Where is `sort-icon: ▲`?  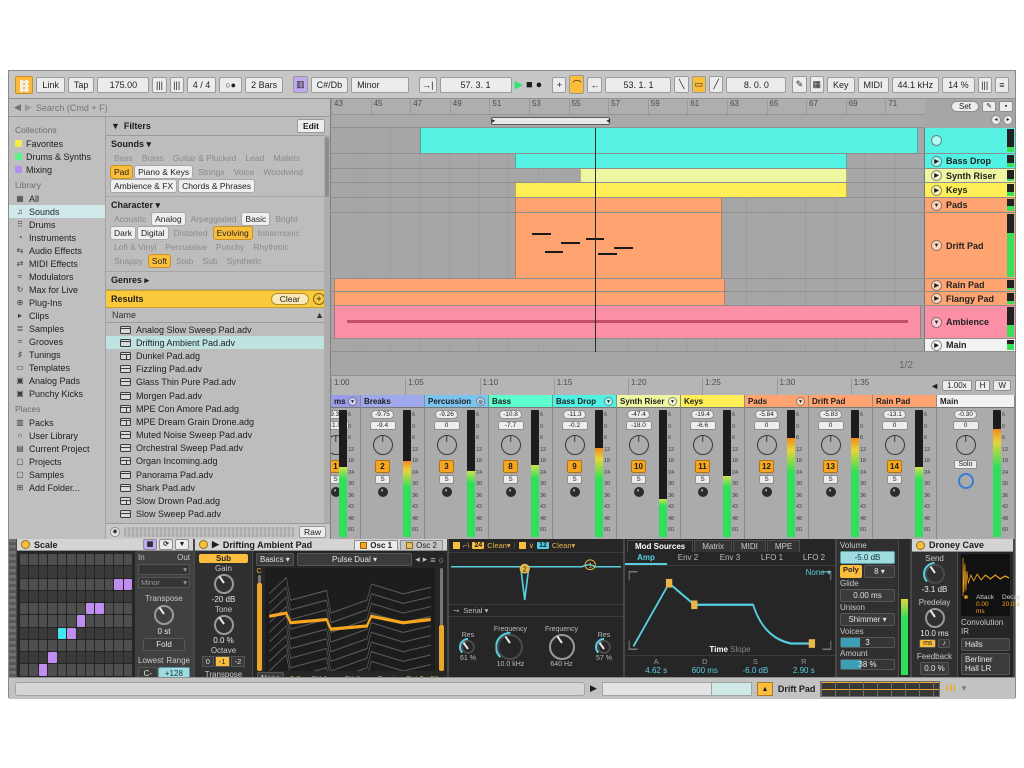
sort-icon: ▲ is located at coordinates (319, 315).